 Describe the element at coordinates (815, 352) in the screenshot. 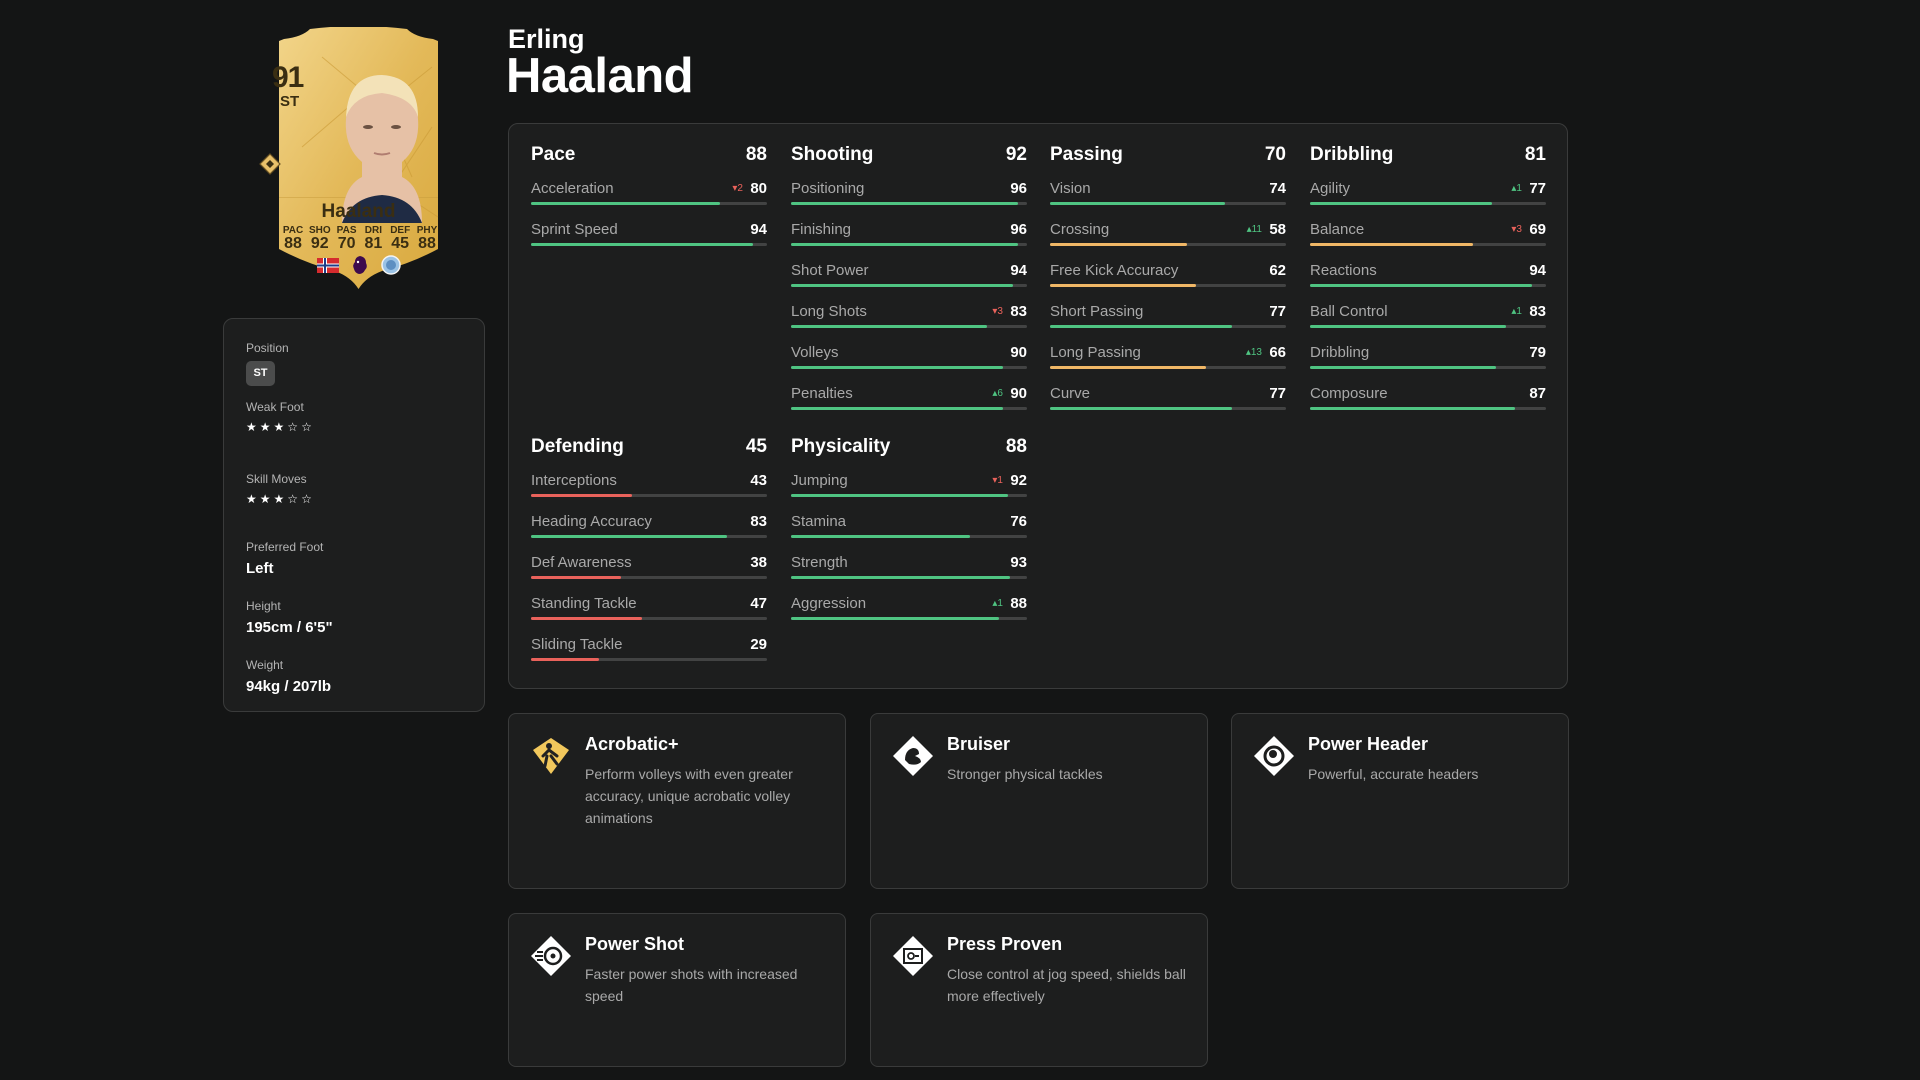

I see `stat-name: Volleys` at that location.